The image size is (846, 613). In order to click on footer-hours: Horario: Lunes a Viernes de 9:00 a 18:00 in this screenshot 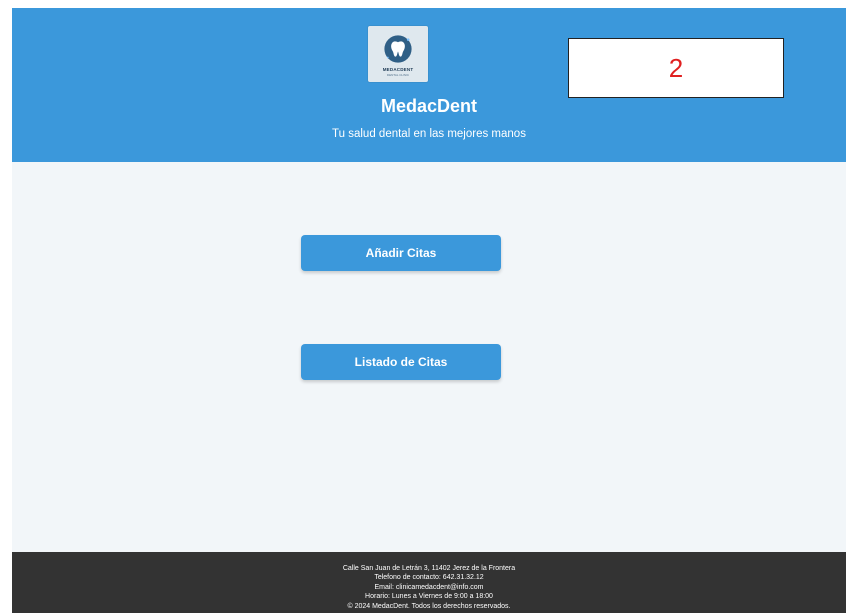, I will do `click(429, 597)`.